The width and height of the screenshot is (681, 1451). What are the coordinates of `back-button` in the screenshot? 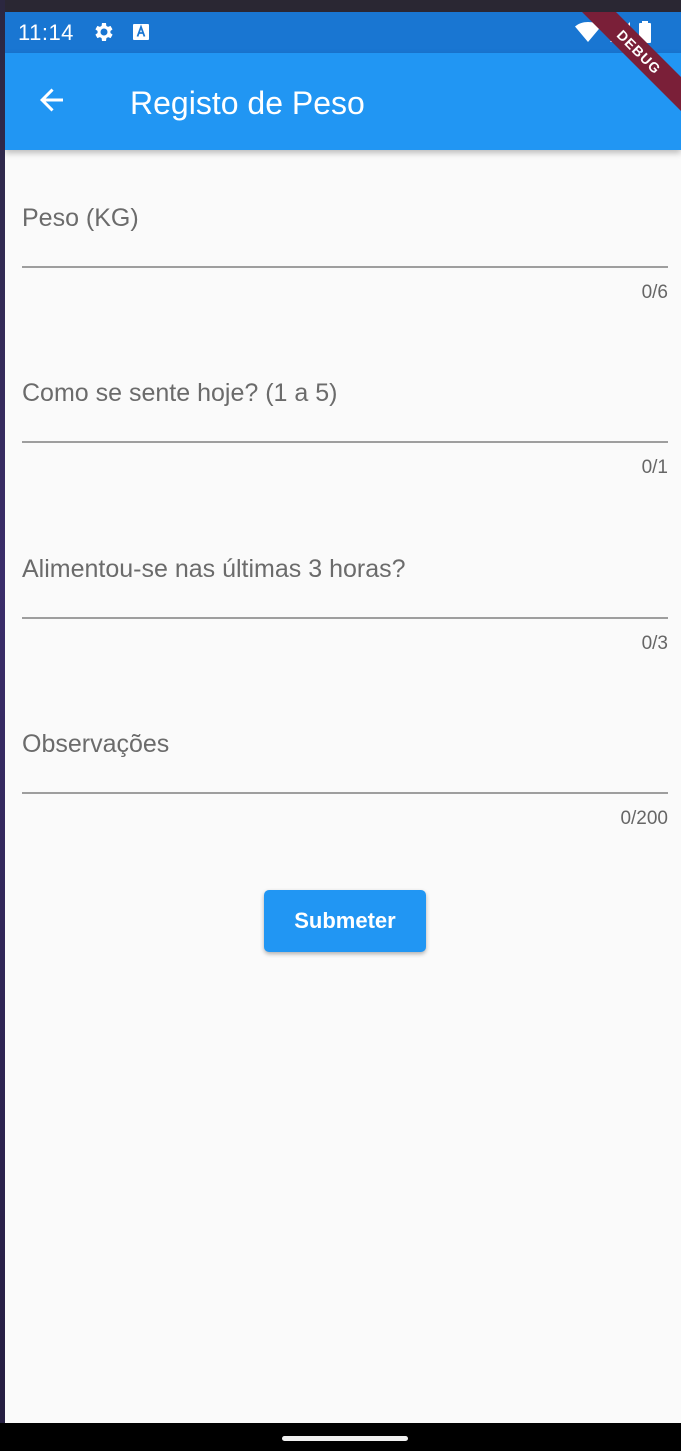 It's located at (52, 102).